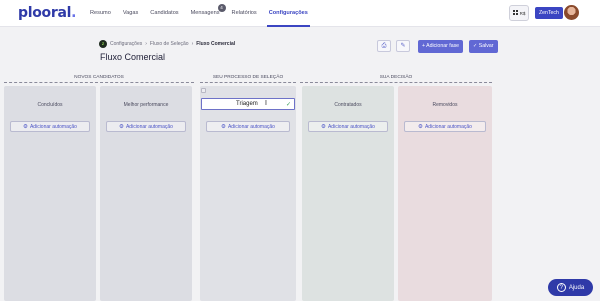 The height and width of the screenshot is (301, 600). I want to click on edit-button: ✎, so click(403, 46).